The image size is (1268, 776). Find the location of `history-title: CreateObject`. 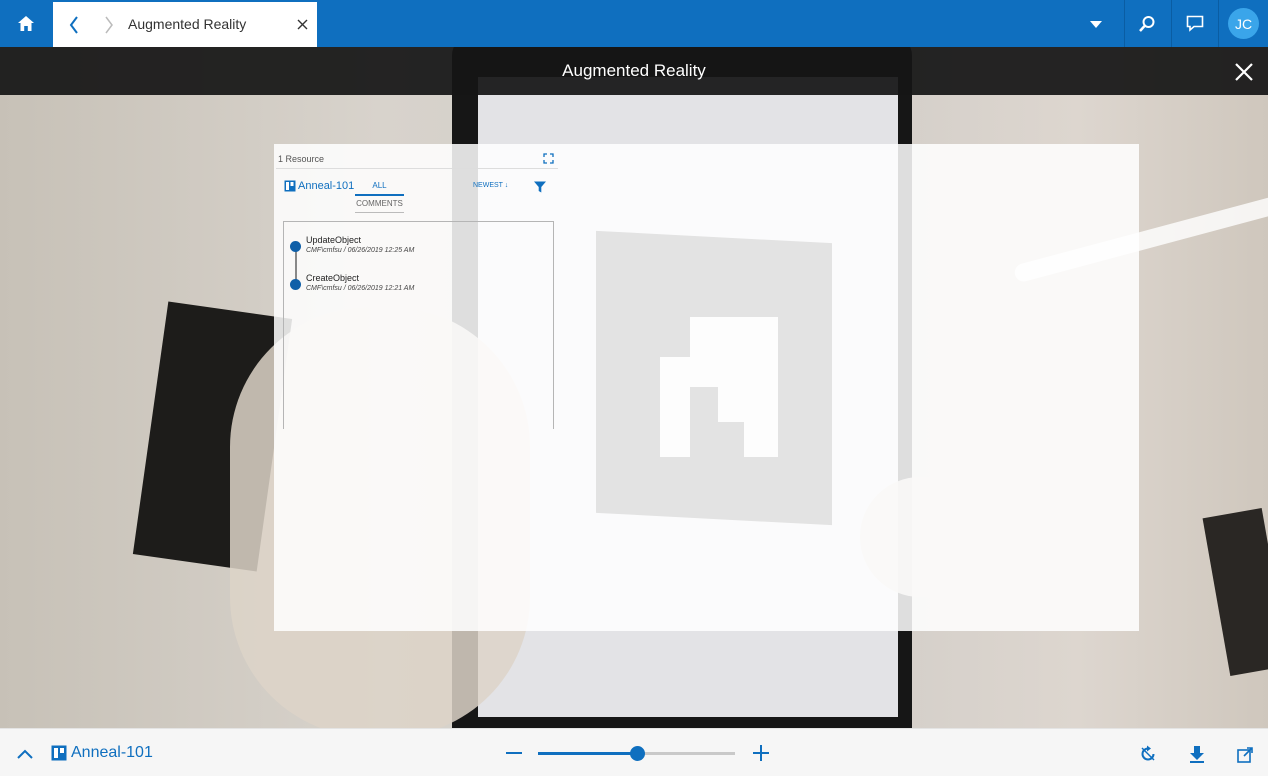

history-title: CreateObject is located at coordinates (333, 278).